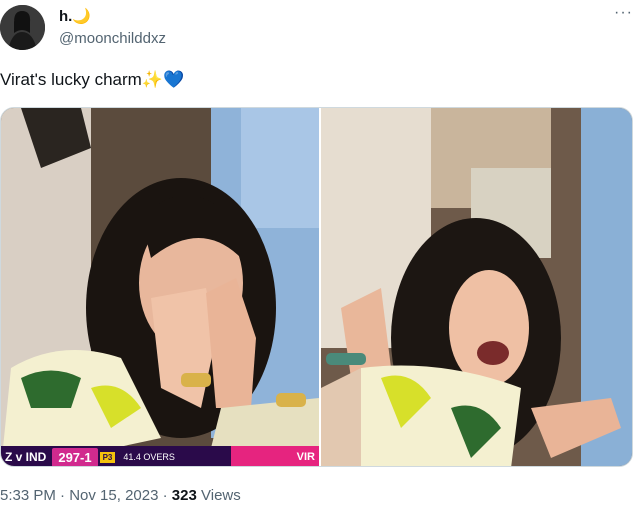 This screenshot has height=514, width=633. What do you see at coordinates (113, 495) in the screenshot?
I see `tweet-date: Nov 15, 2023` at bounding box center [113, 495].